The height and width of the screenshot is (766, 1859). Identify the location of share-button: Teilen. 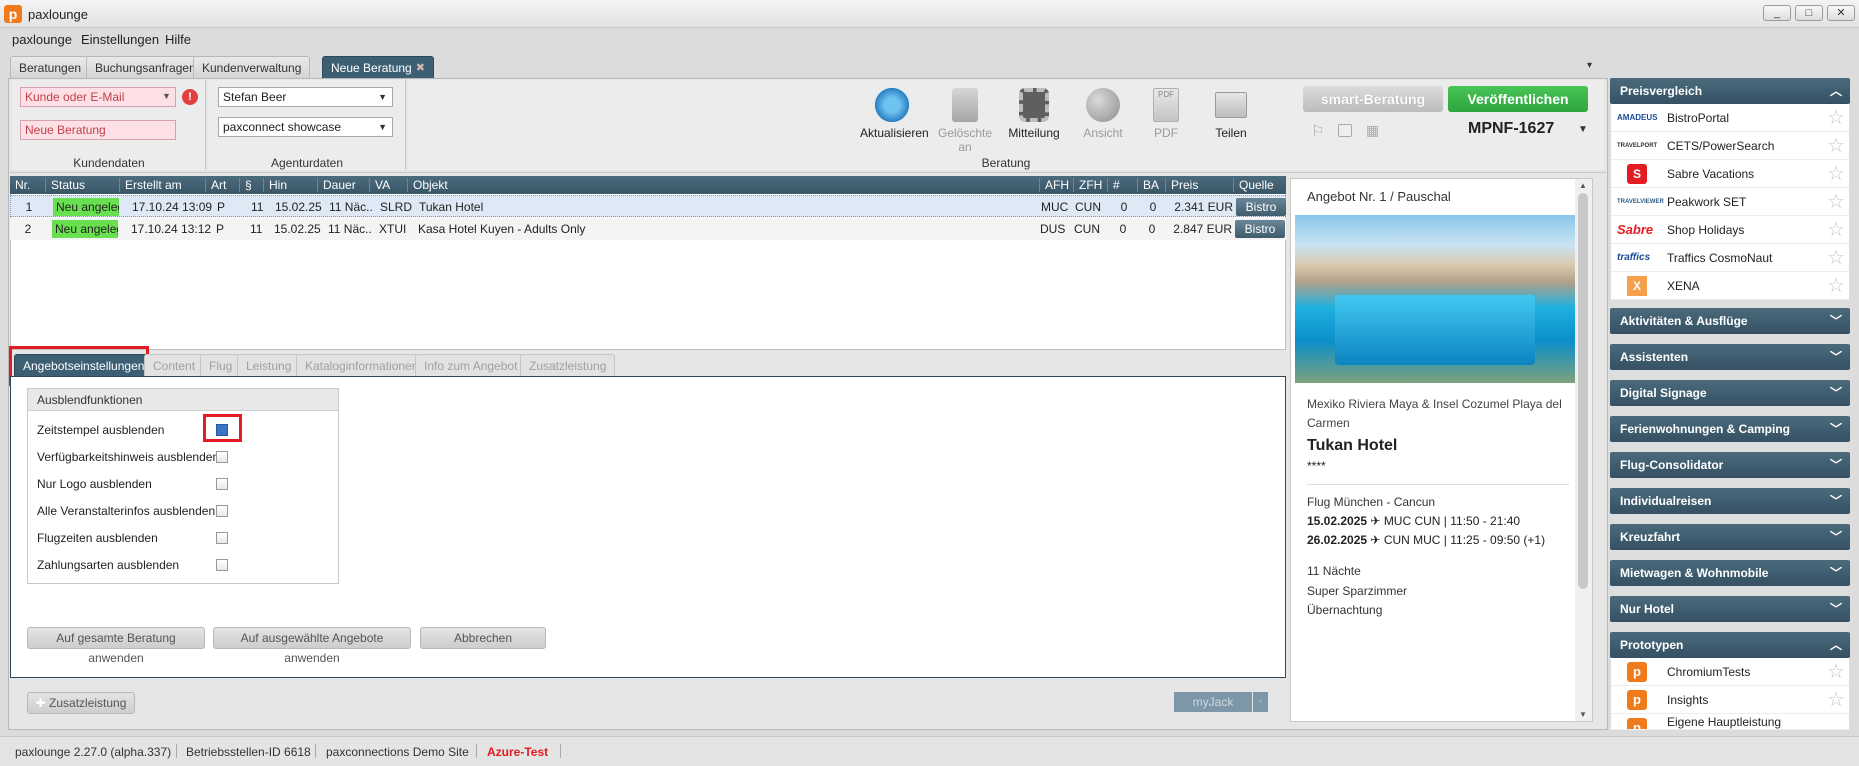
(1231, 114).